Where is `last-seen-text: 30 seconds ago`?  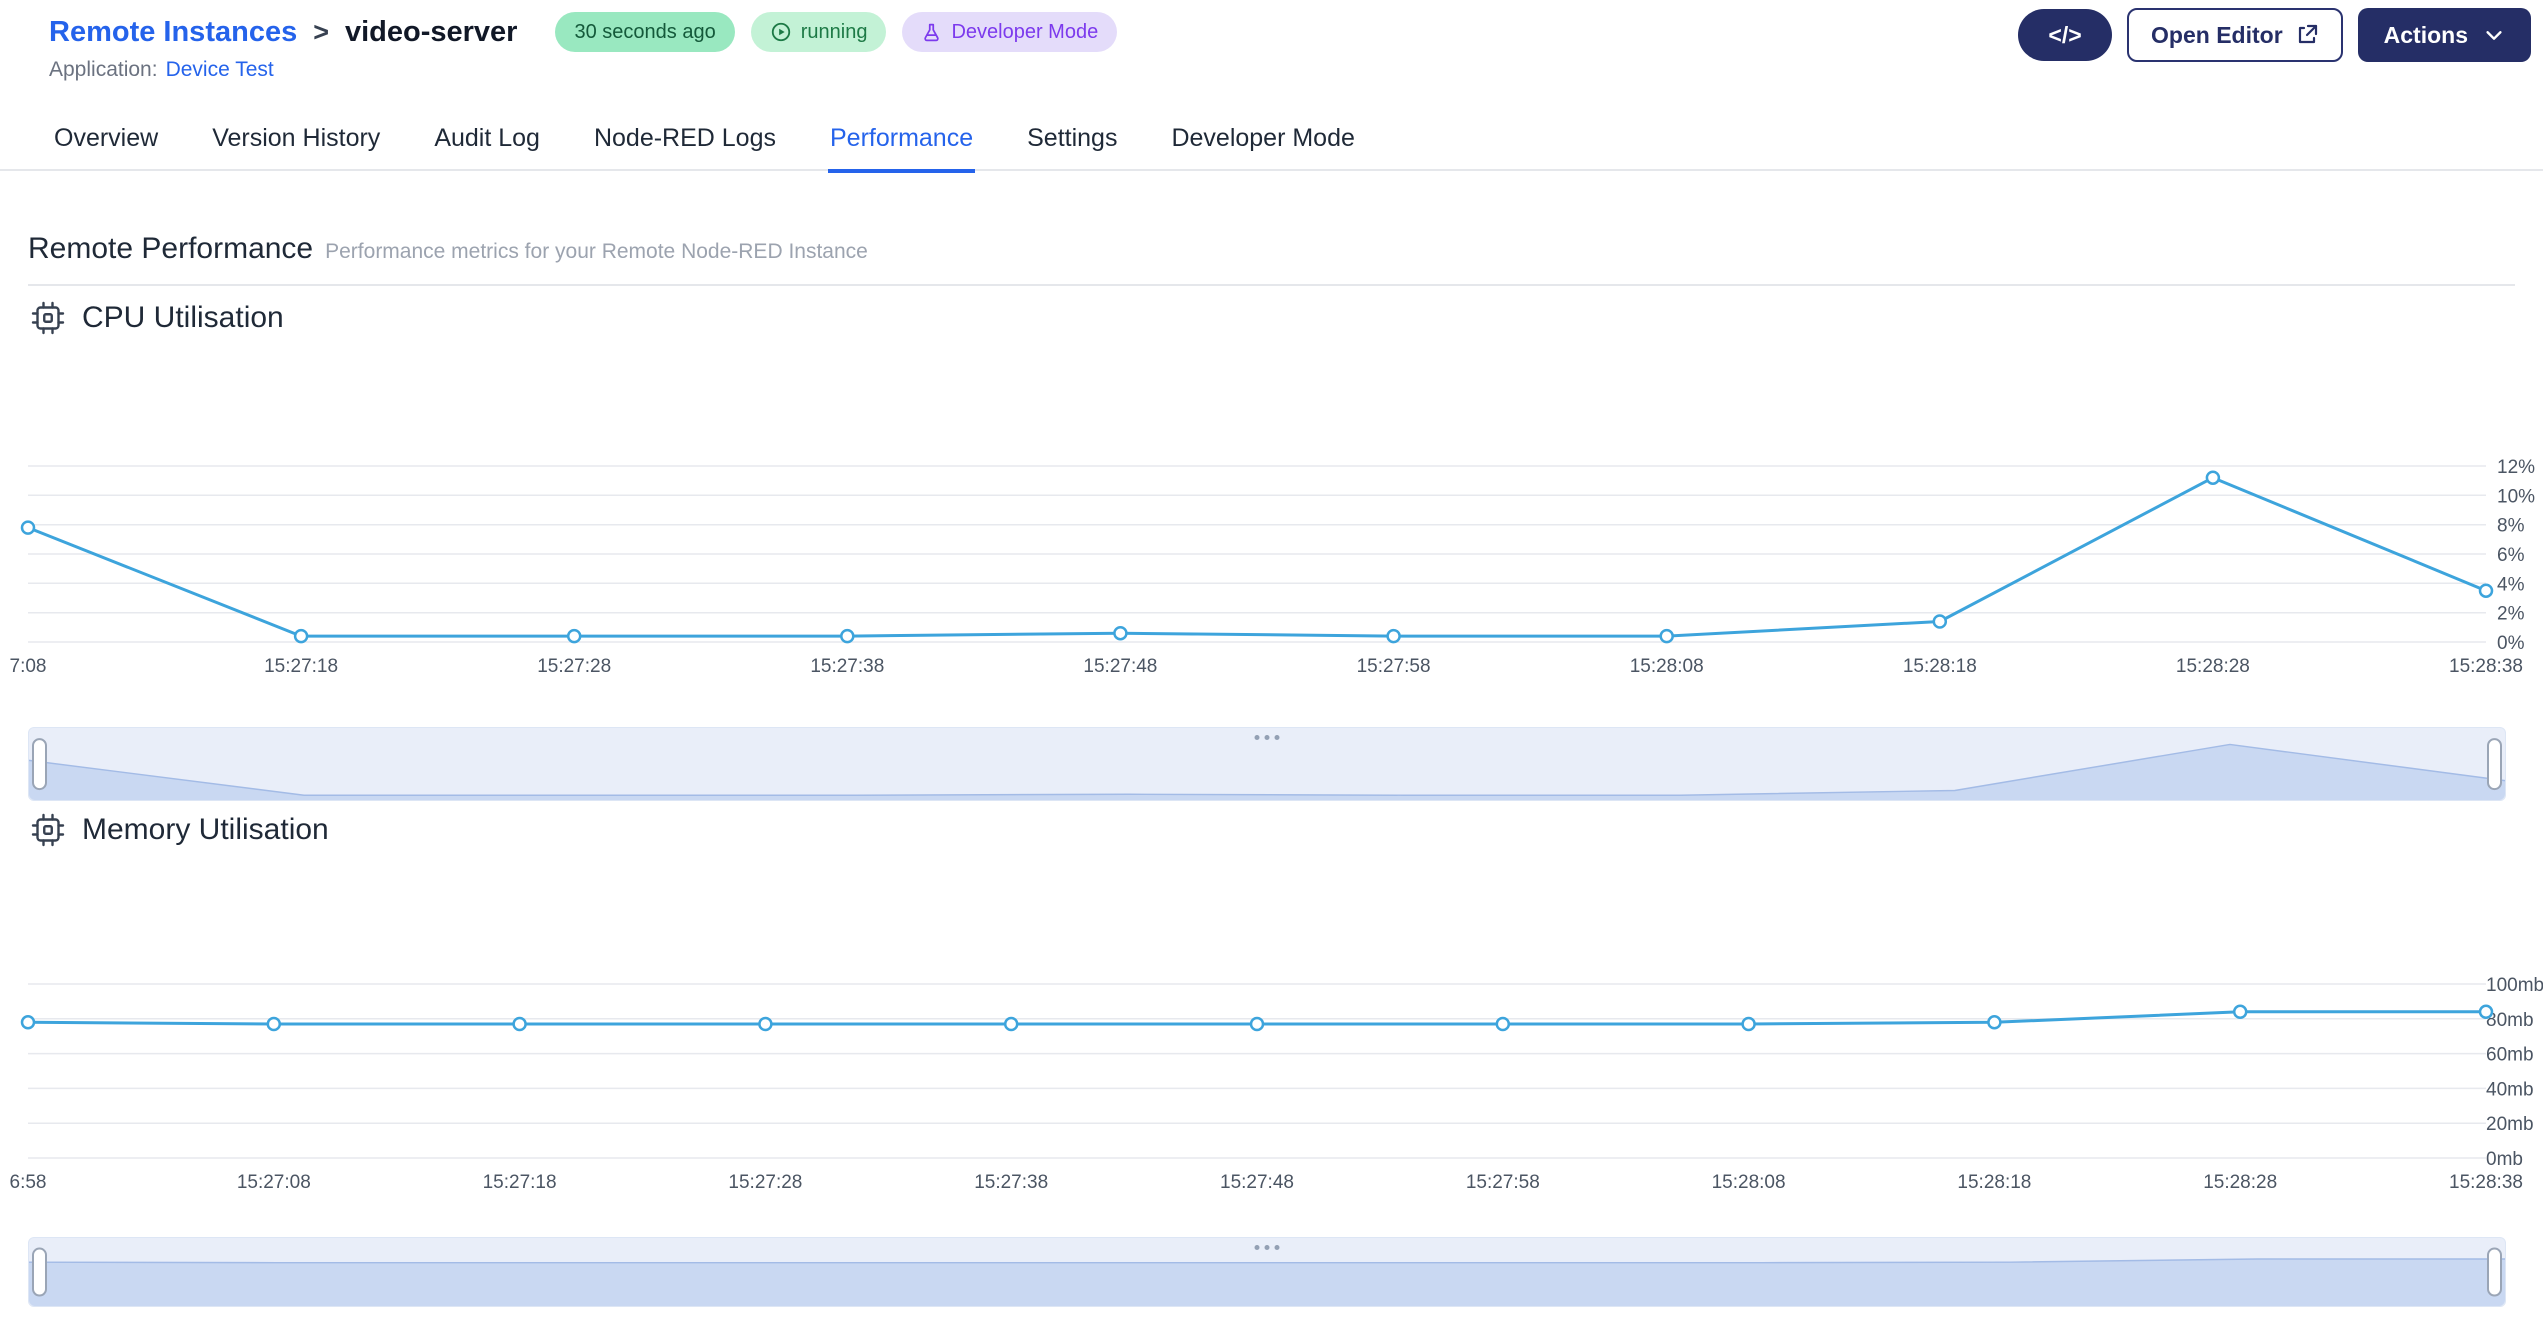
last-seen-text: 30 seconds ago is located at coordinates (645, 31).